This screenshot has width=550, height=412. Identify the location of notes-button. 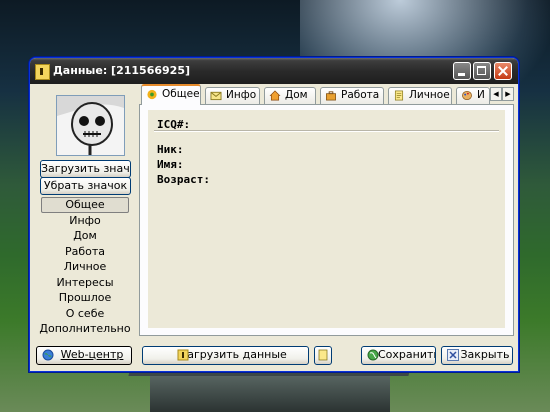
(323, 355).